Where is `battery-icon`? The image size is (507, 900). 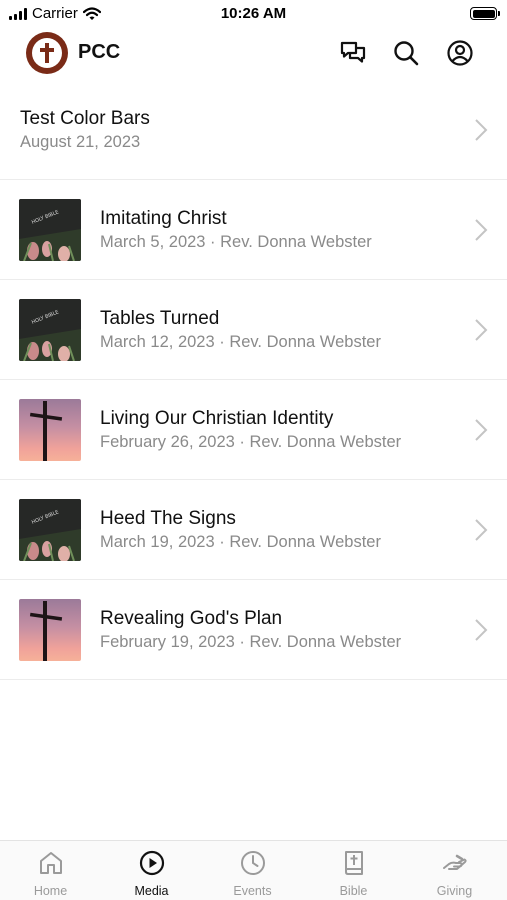
battery-icon is located at coordinates (485, 13).